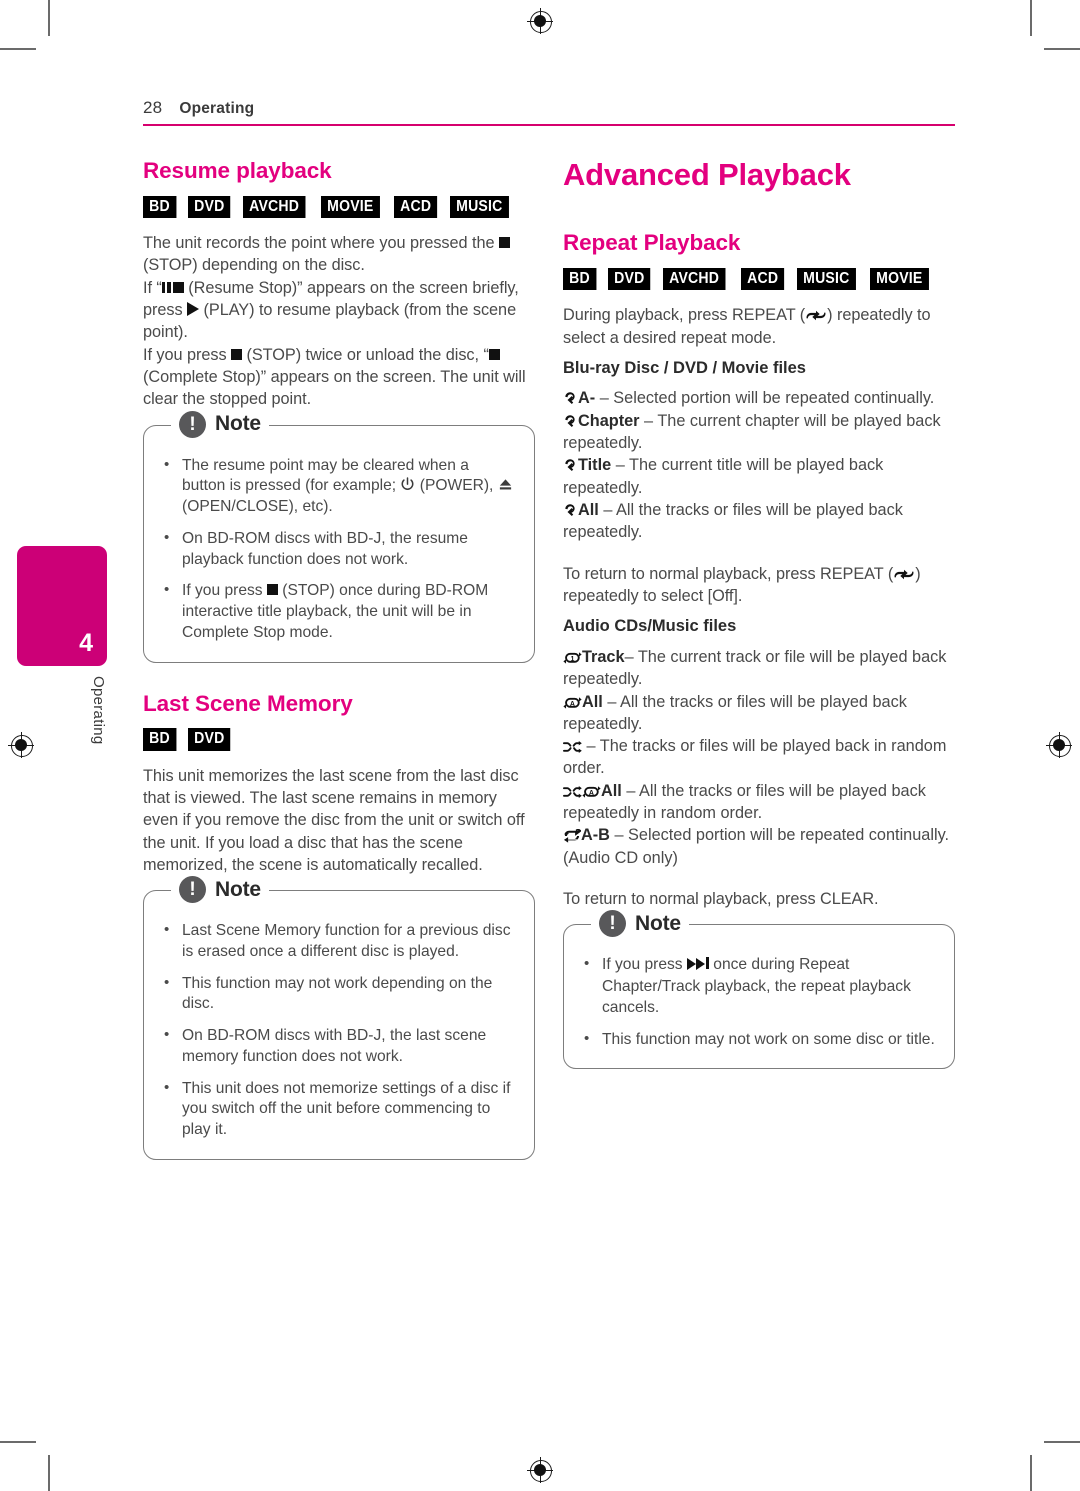  Describe the element at coordinates (826, 279) in the screenshot. I see `media-badge: MUSIC` at that location.